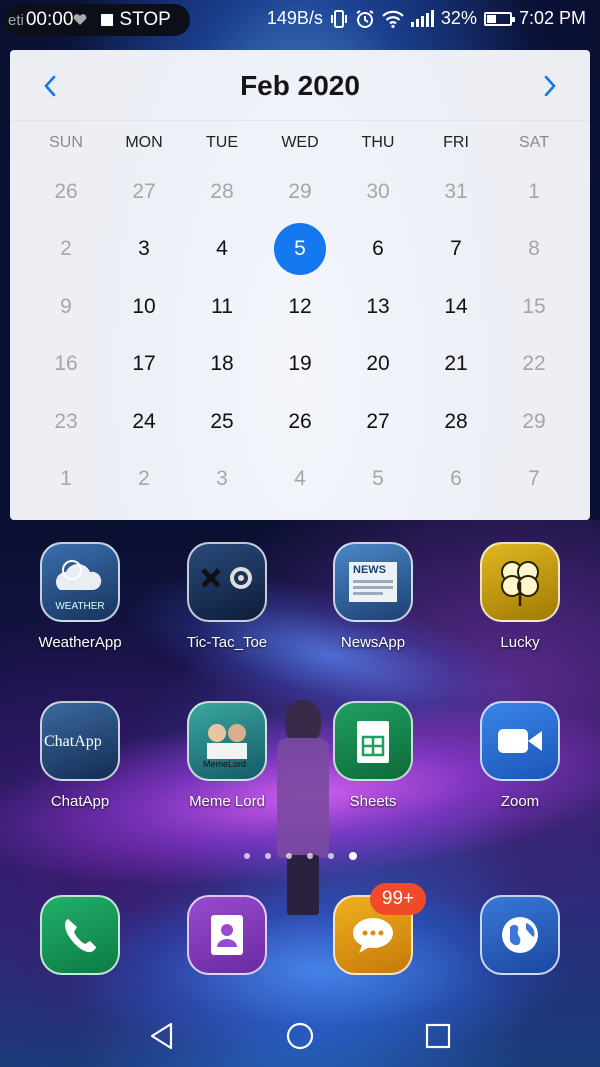  I want to click on calendar-week-row: 1 2 3 4 5 6 7, so click(300, 480).